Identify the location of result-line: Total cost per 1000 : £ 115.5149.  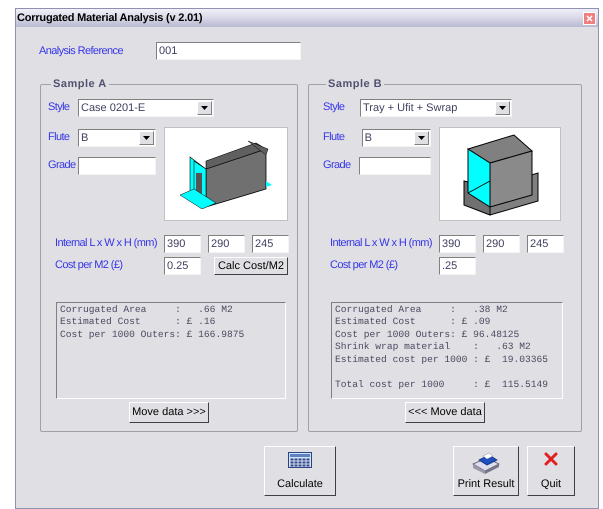
(441, 385).